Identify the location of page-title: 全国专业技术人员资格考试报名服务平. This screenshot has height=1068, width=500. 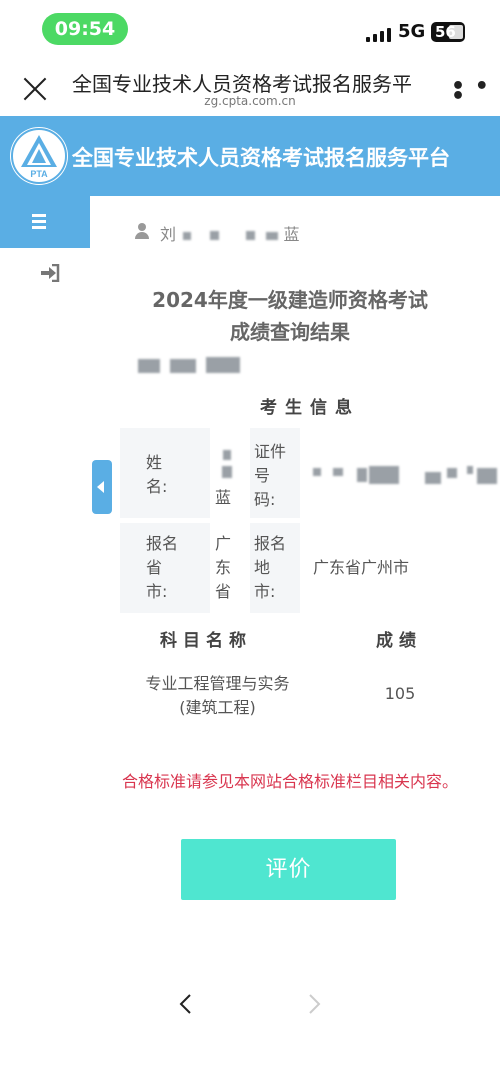
(242, 84).